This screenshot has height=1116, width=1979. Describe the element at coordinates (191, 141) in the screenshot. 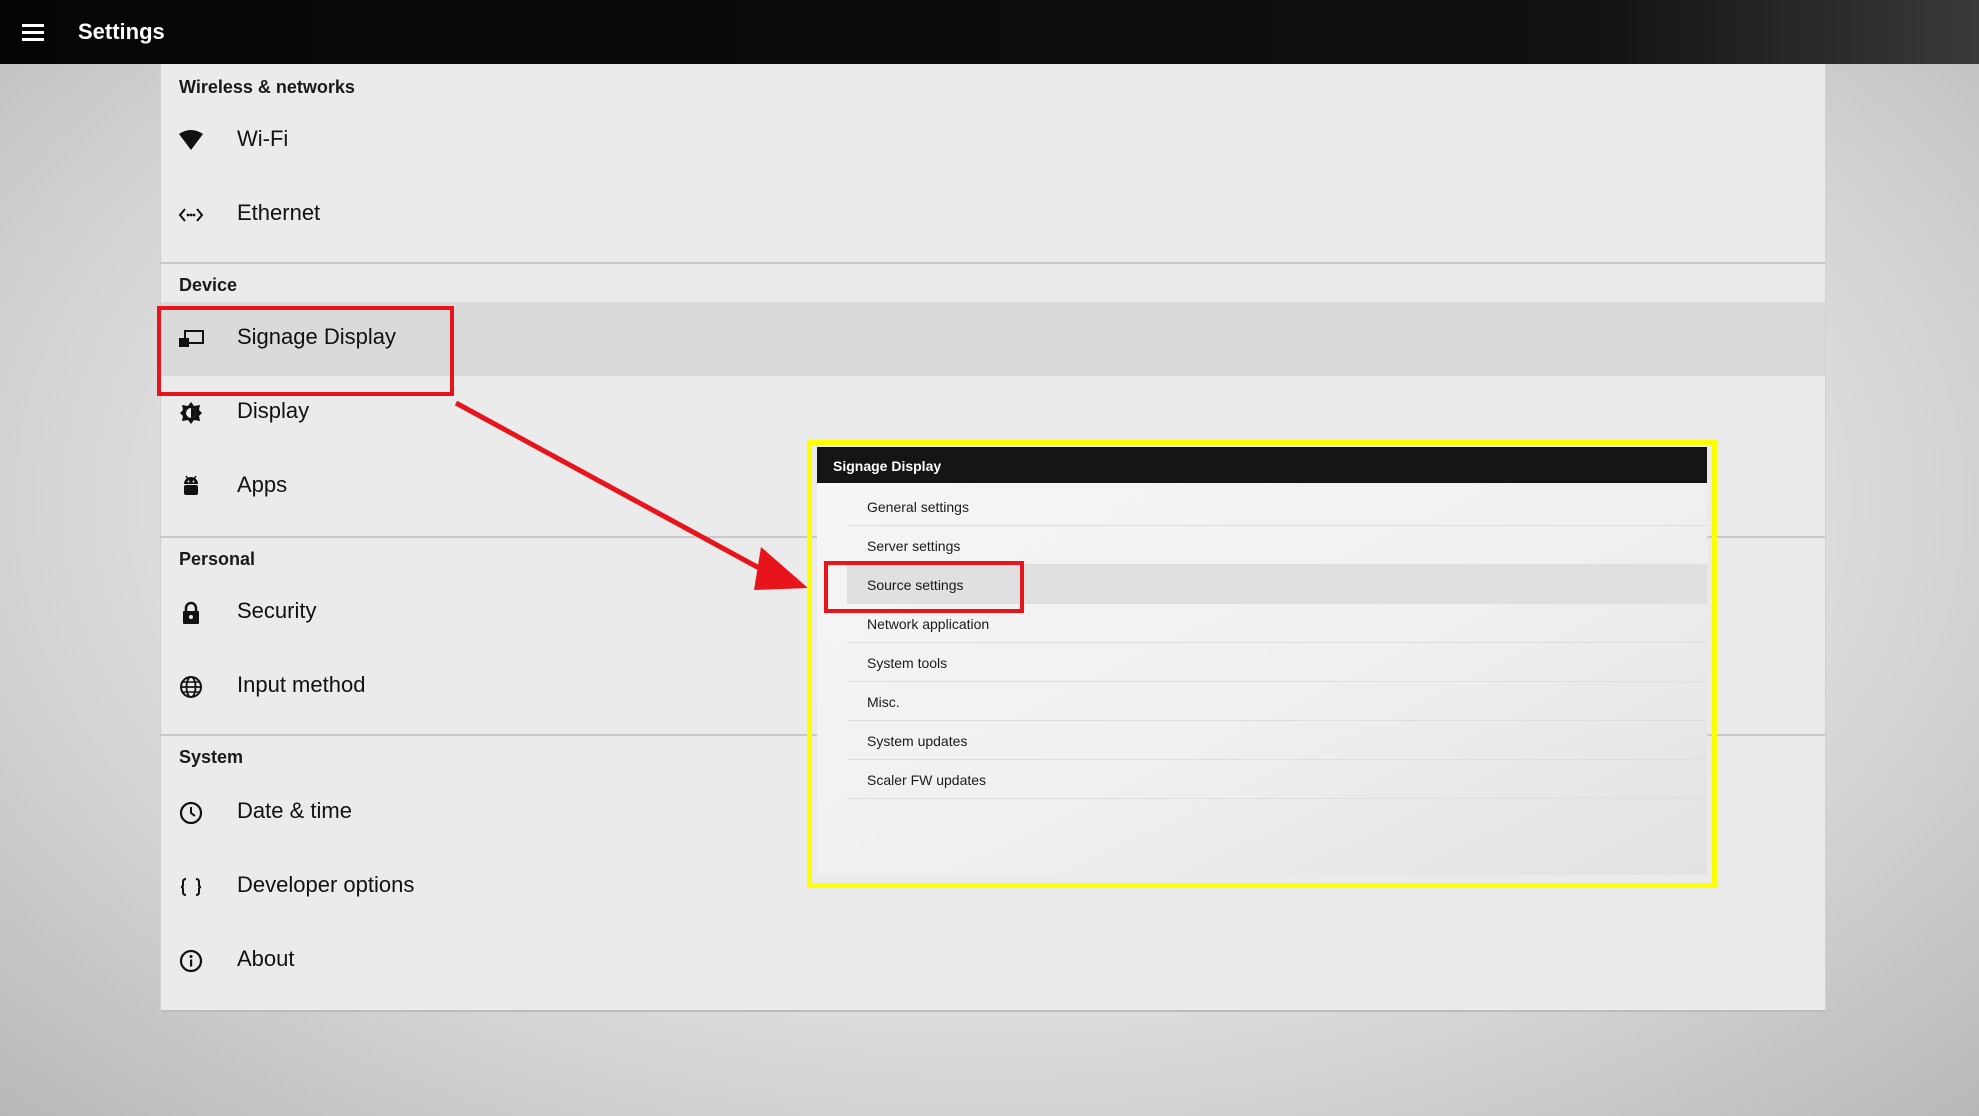

I see `wifi-icon` at that location.